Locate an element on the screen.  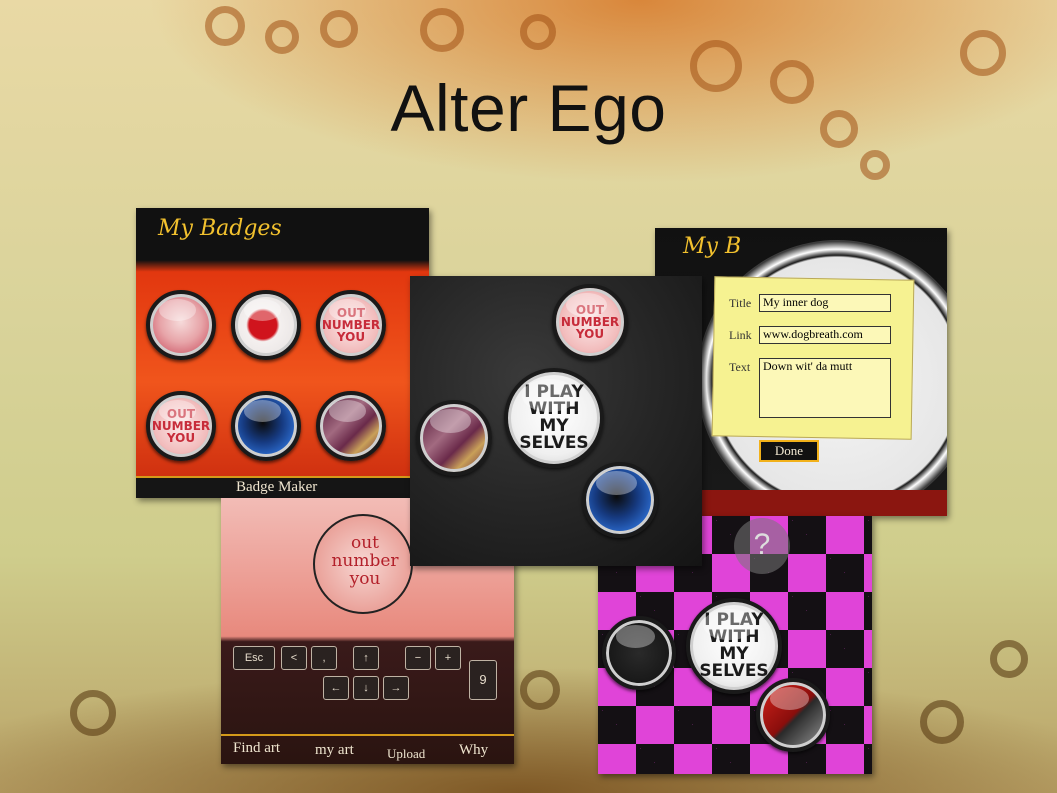
key-down: ↓ is located at coordinates (366, 688).